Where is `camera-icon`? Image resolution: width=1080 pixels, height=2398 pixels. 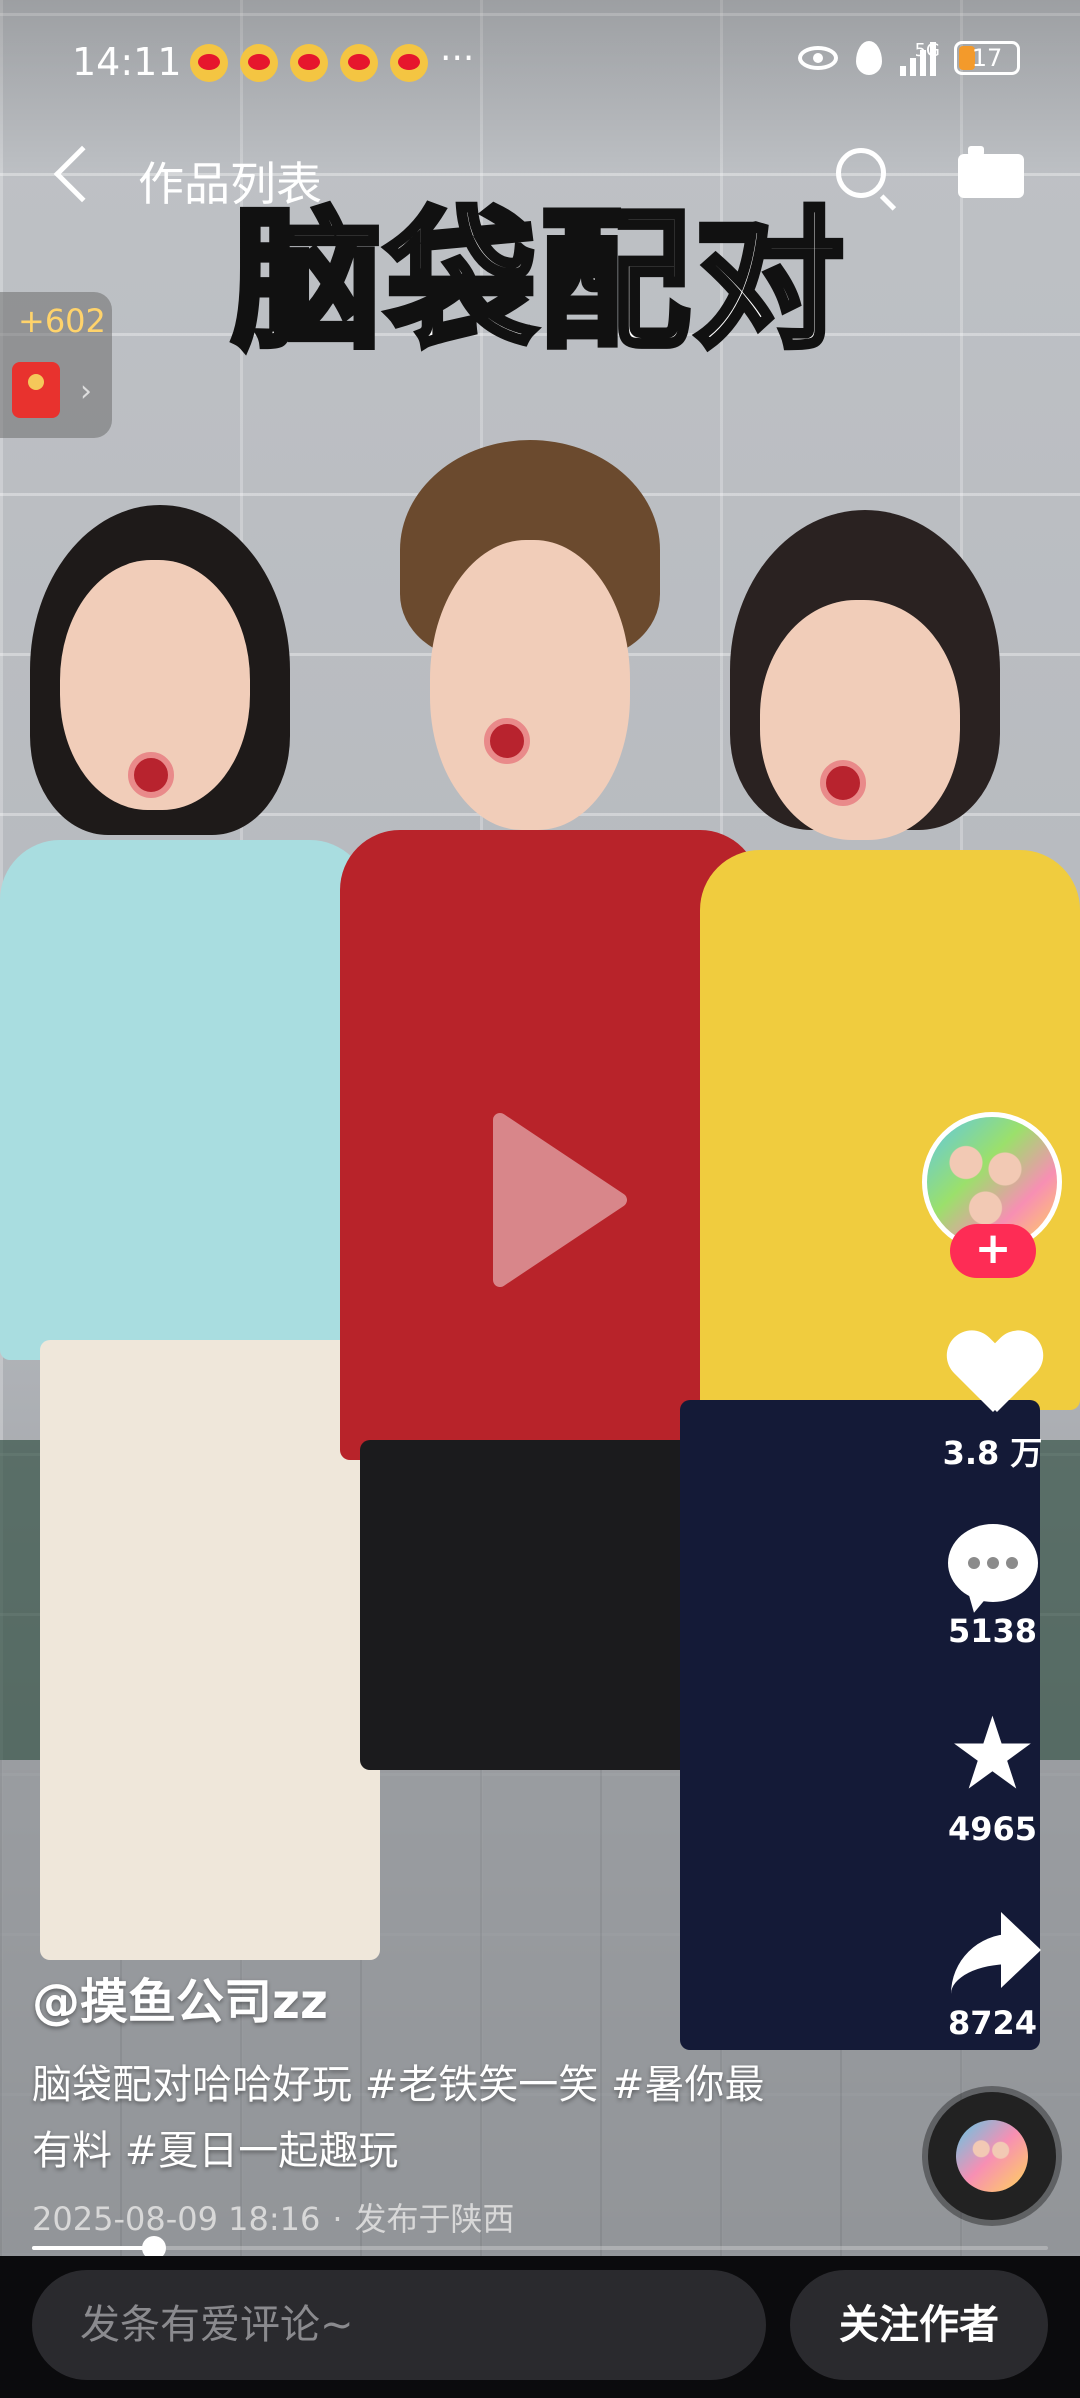
camera-icon is located at coordinates (991, 172).